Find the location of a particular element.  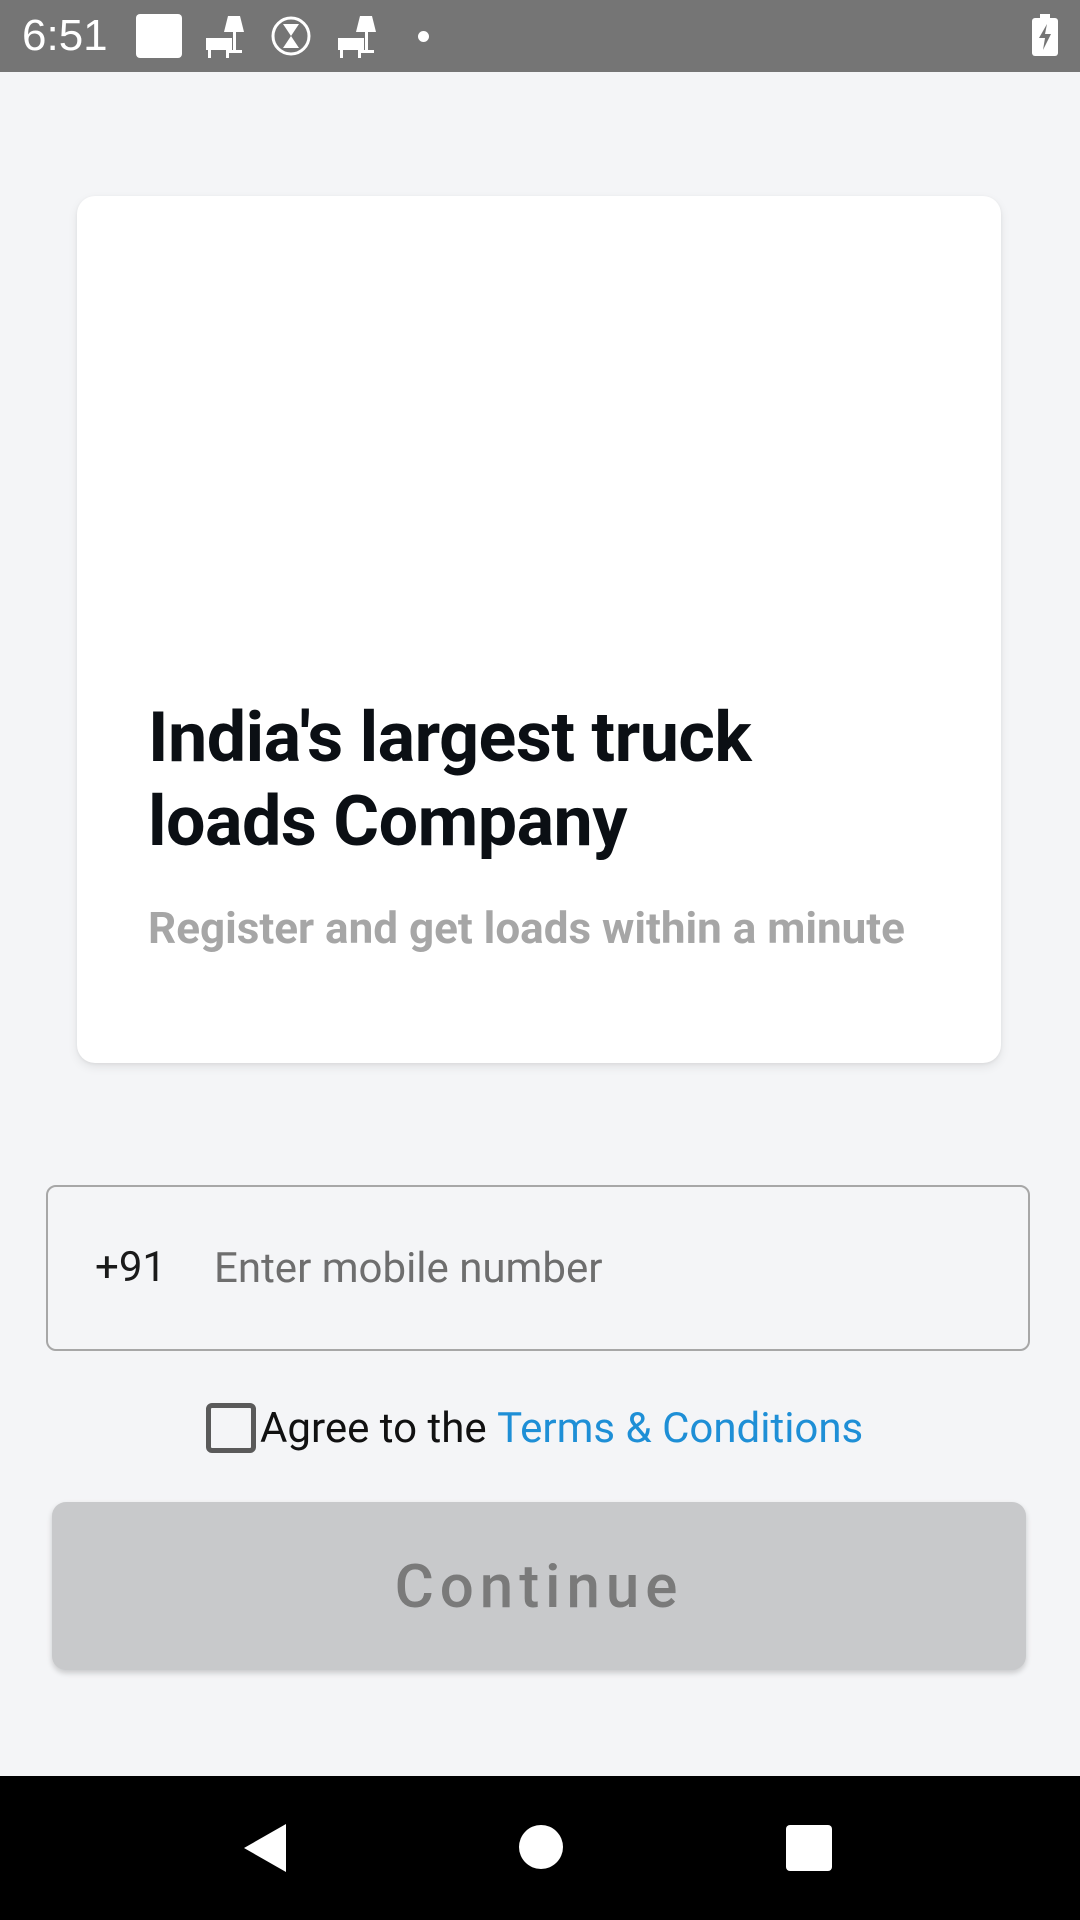

battery-charging-icon is located at coordinates (1045, 37).